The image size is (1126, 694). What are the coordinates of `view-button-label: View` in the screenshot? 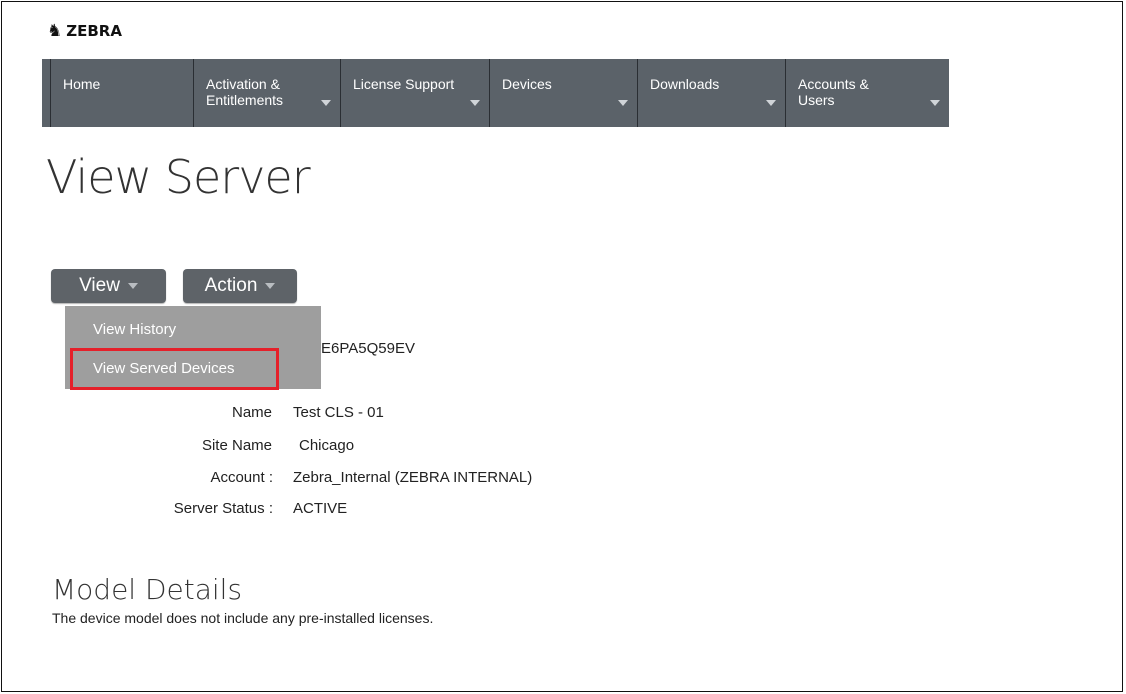 It's located at (99, 285).